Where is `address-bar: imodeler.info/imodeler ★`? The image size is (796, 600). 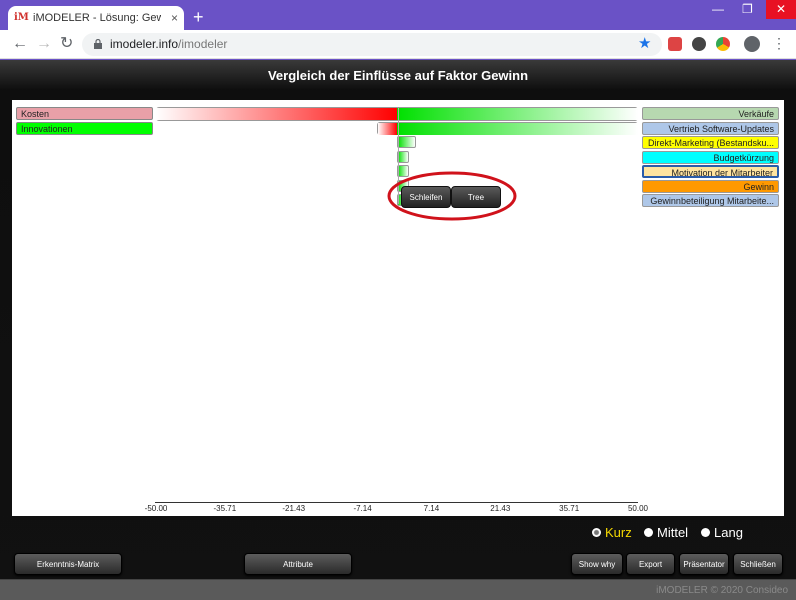 address-bar: imodeler.info/imodeler ★ is located at coordinates (372, 44).